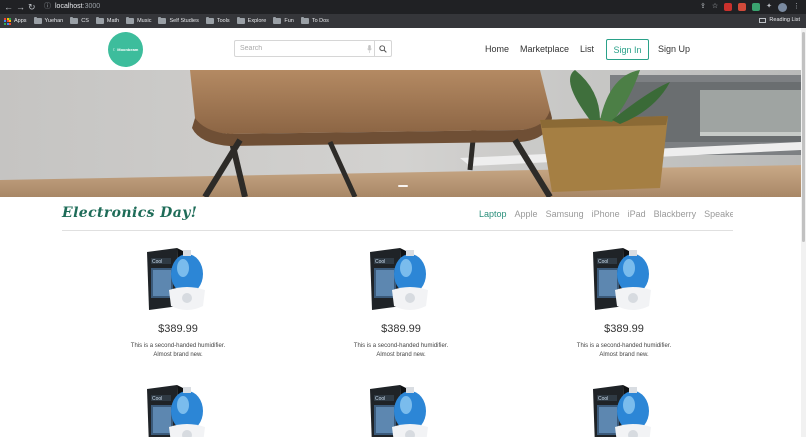 Image resolution: width=806 pixels, height=437 pixels. Describe the element at coordinates (7, 21) in the screenshot. I see `apps-grid-icon` at that location.